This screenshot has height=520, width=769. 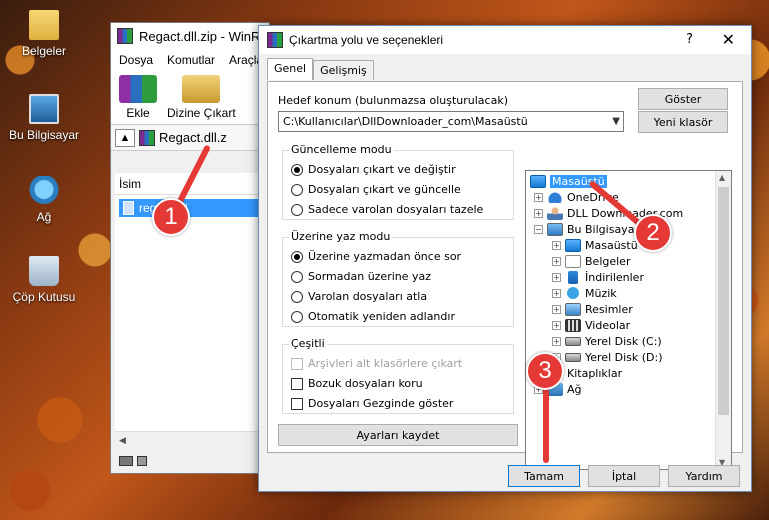 I want to click on dialog-titlebar: Çıkartma yolu ve seçenekleri, so click(x=505, y=40).